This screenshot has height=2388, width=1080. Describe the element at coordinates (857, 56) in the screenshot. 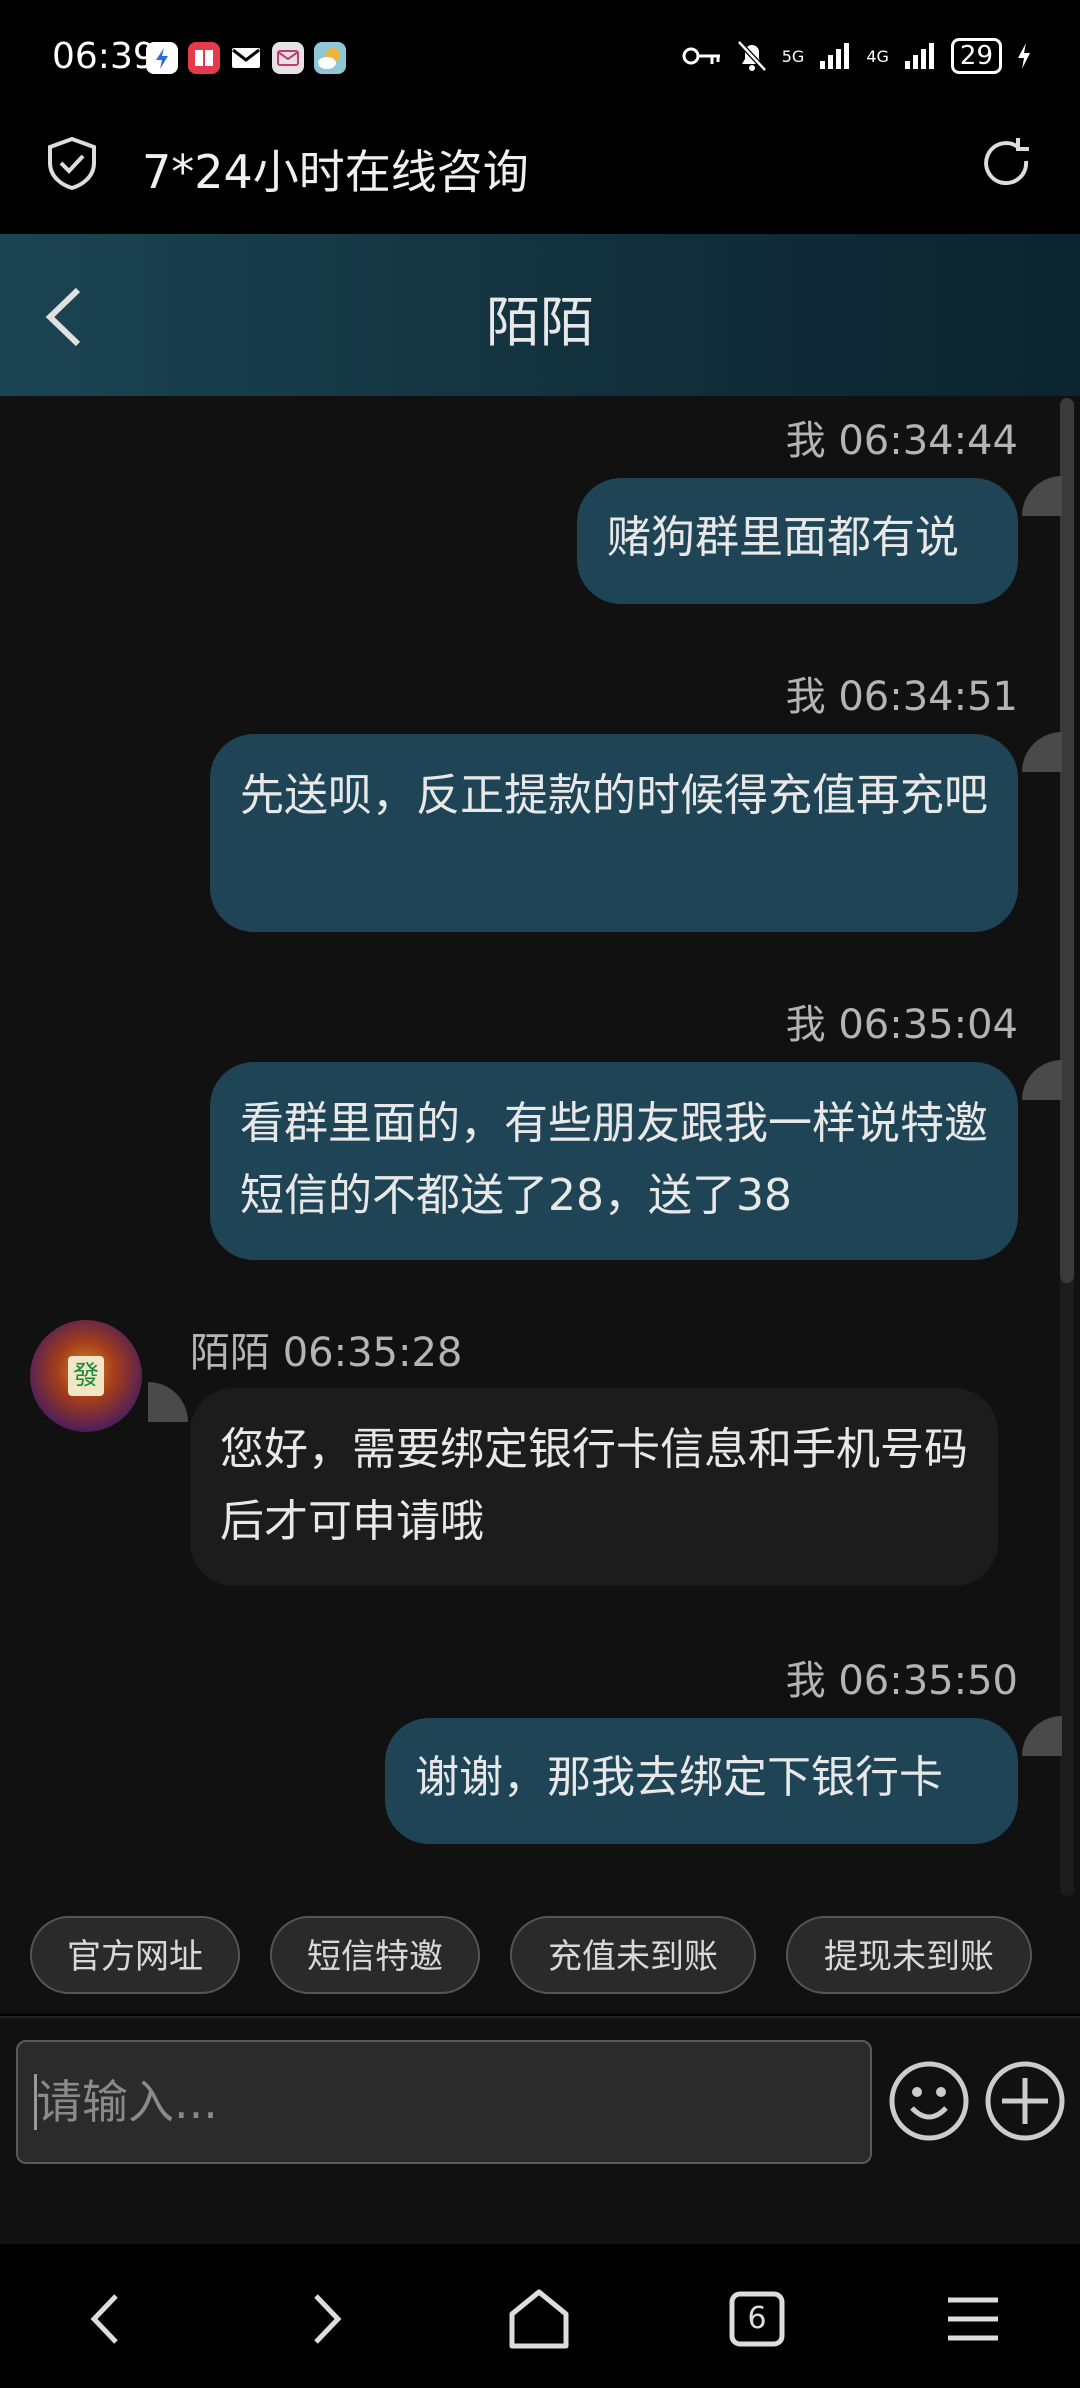

I see `system-status: 5G 4G 29` at that location.